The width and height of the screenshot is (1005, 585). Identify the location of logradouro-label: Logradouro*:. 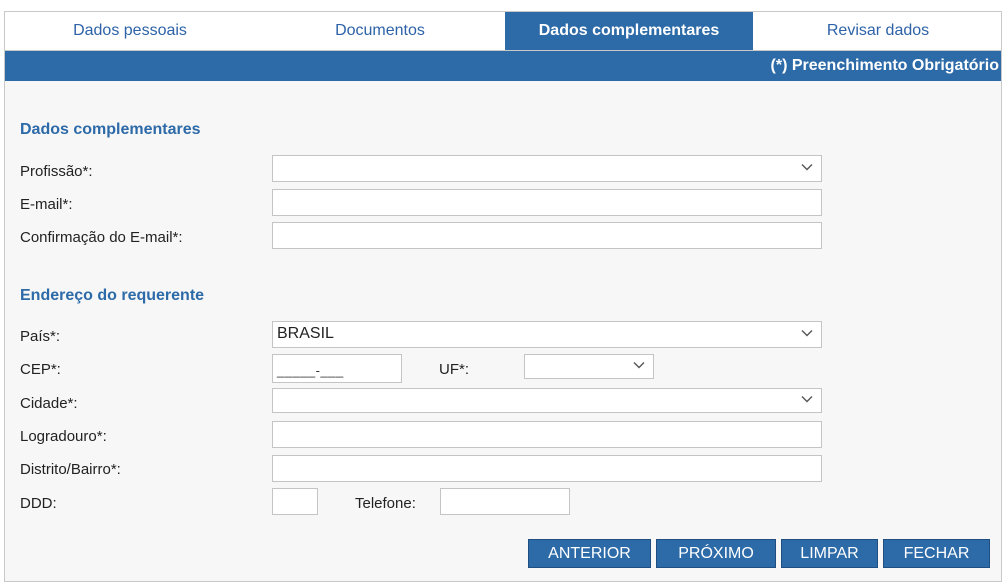
(63, 436).